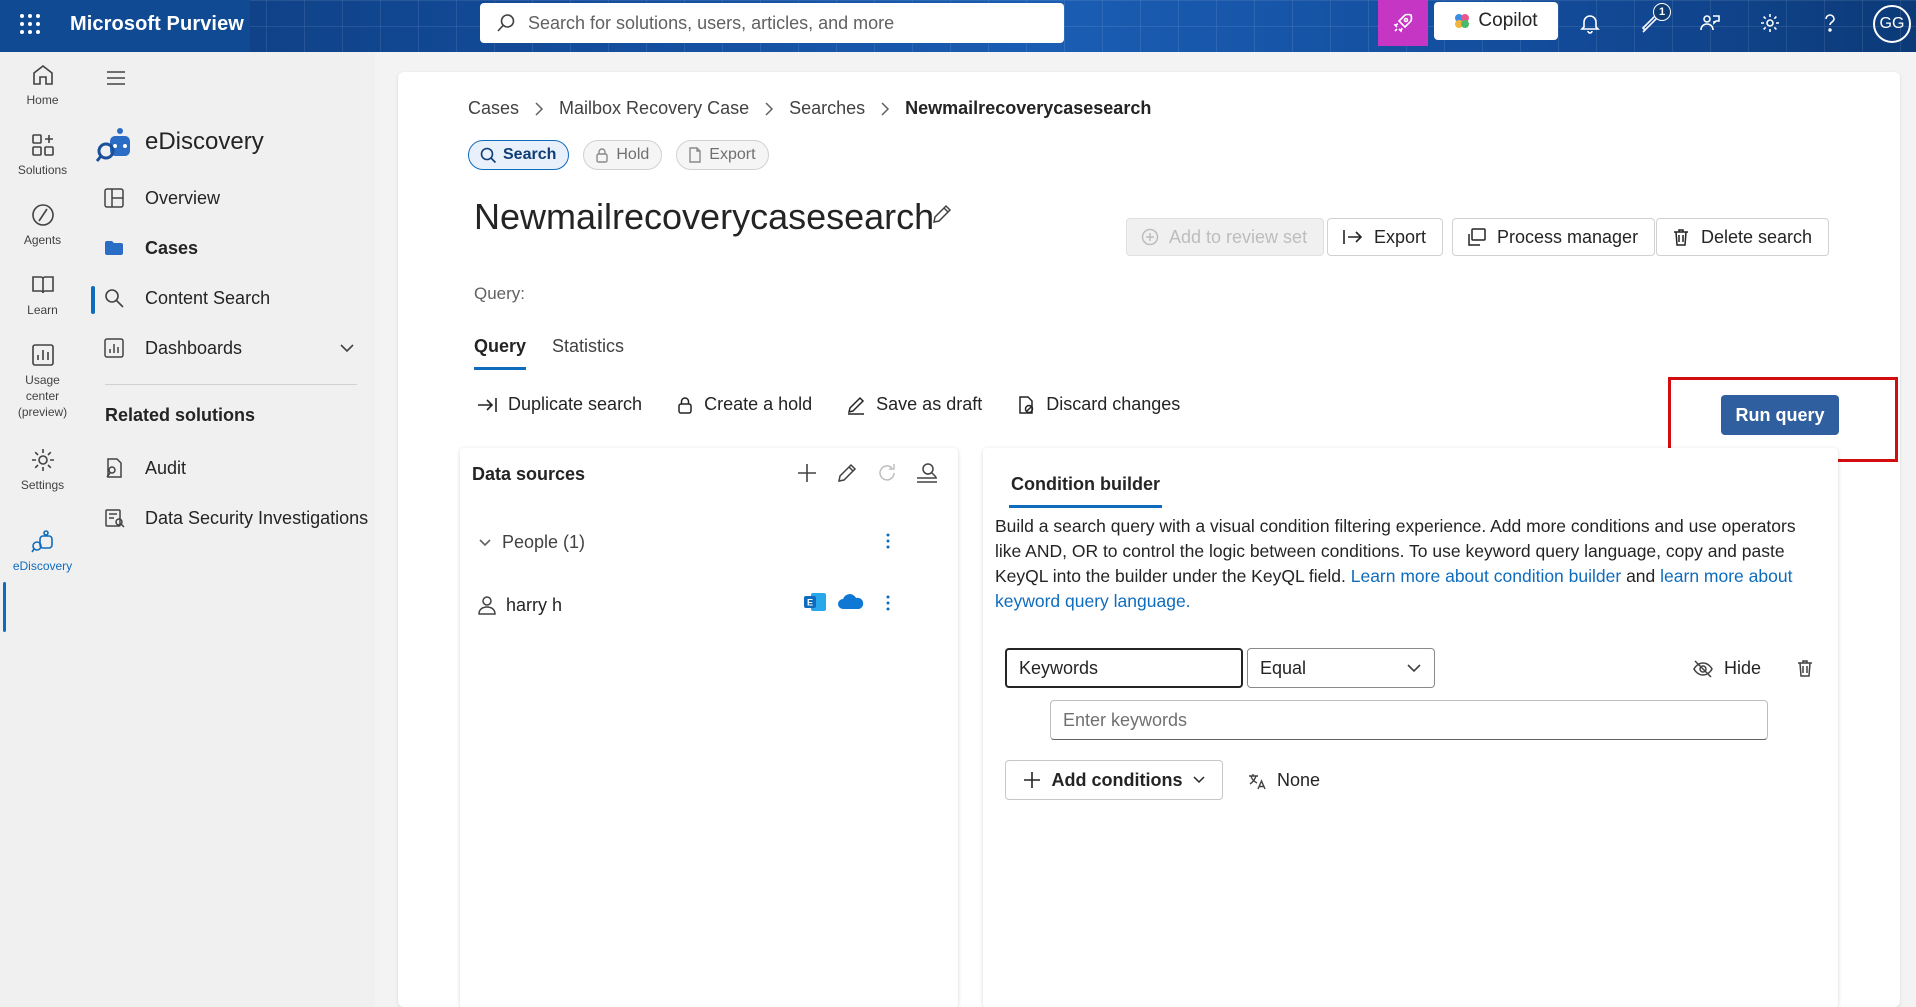 The width and height of the screenshot is (1916, 1007). Describe the element at coordinates (1508, 20) in the screenshot. I see `copilot-label: Copilot` at that location.